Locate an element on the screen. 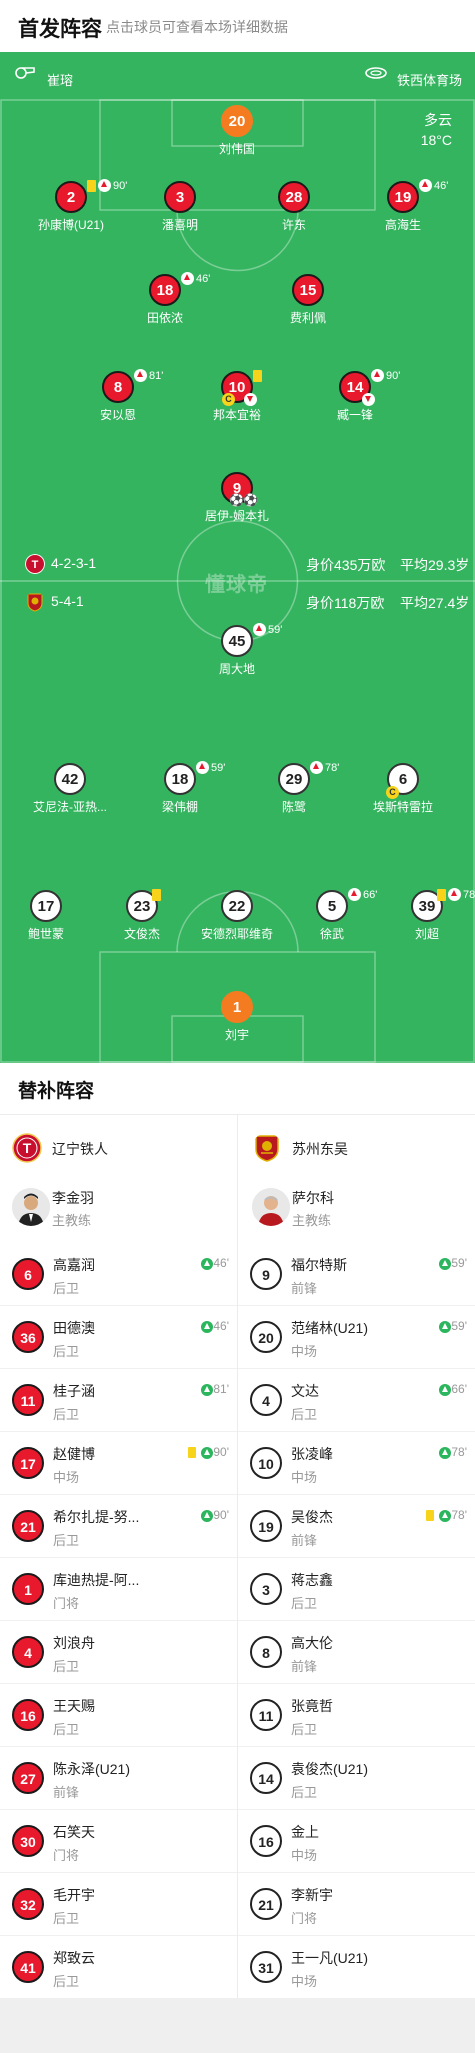  away-sub-player-row: 21 李新宇 门将 is located at coordinates (356, 1904).